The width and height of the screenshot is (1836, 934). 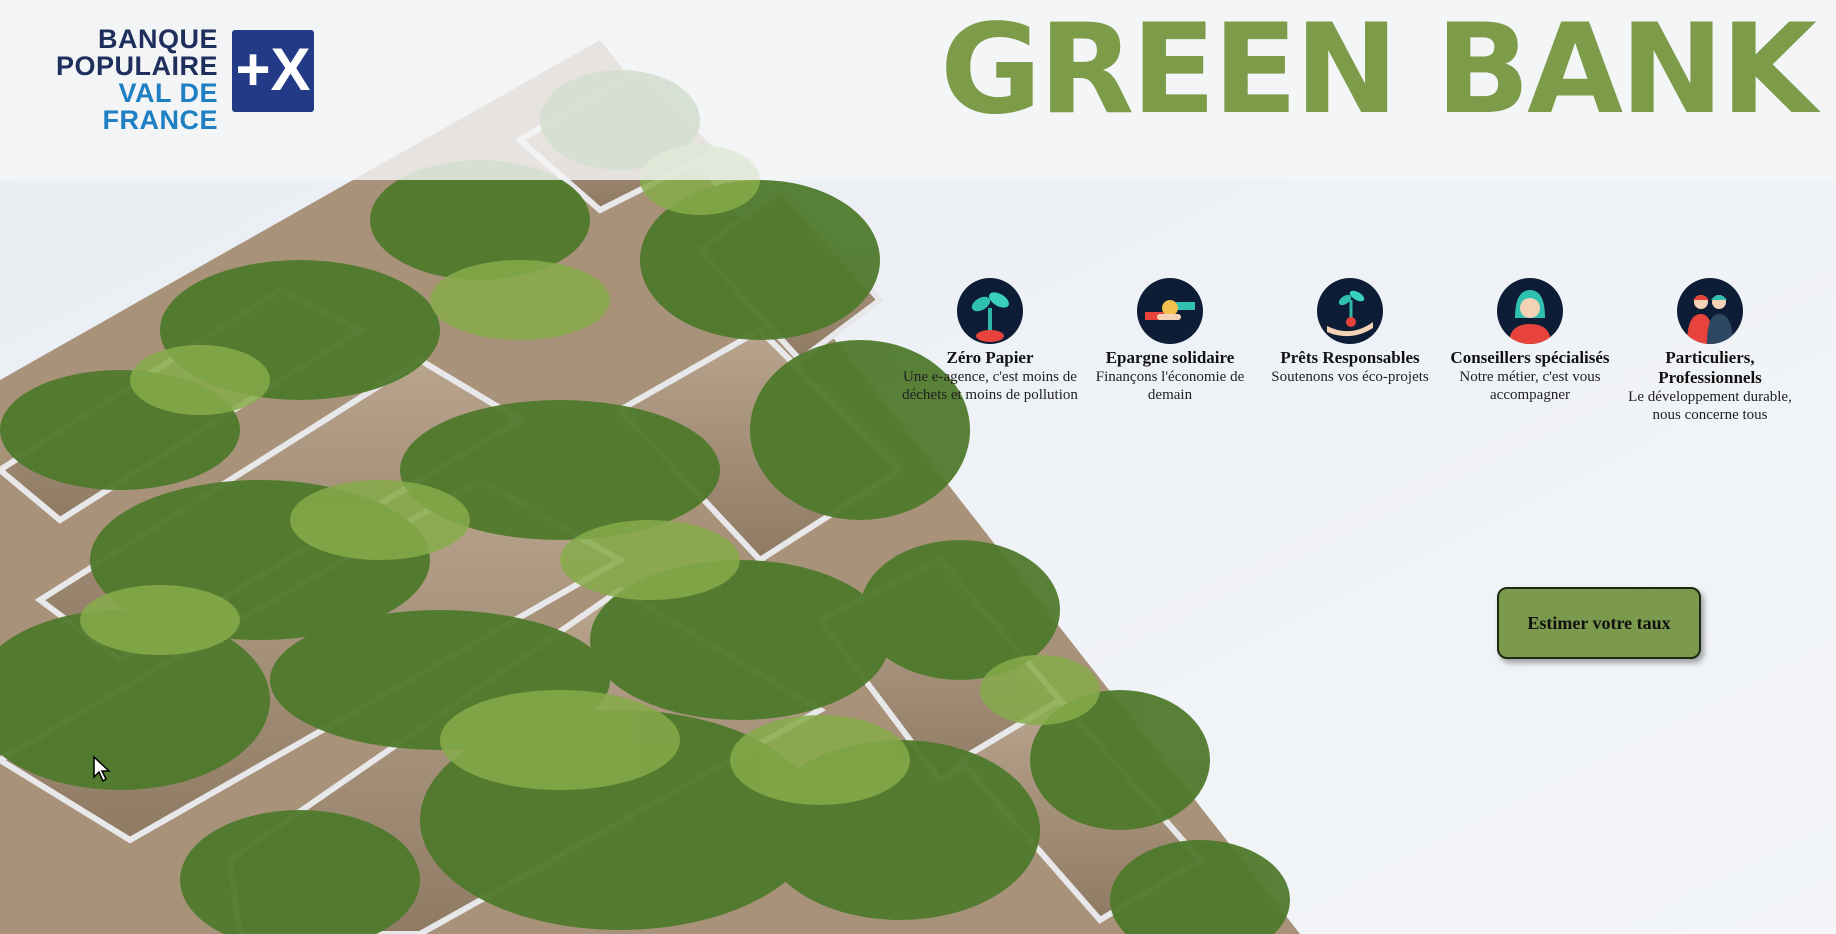 What do you see at coordinates (1378, 71) in the screenshot?
I see `page-title: GREEN BANK` at bounding box center [1378, 71].